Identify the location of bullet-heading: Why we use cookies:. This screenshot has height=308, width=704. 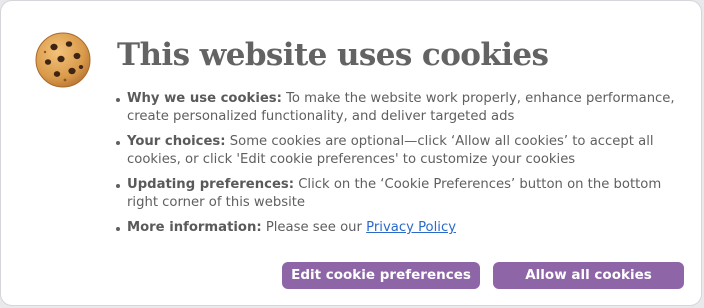
(204, 98).